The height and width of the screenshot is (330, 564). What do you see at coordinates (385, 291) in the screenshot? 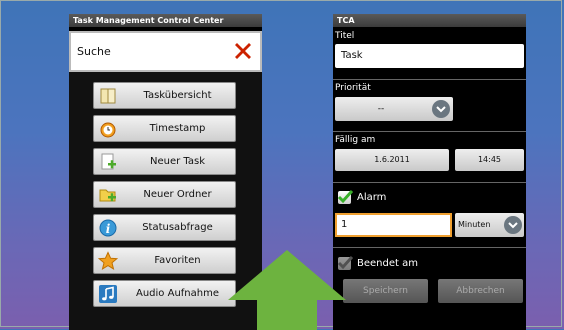
I see `save-button: Speichern` at bounding box center [385, 291].